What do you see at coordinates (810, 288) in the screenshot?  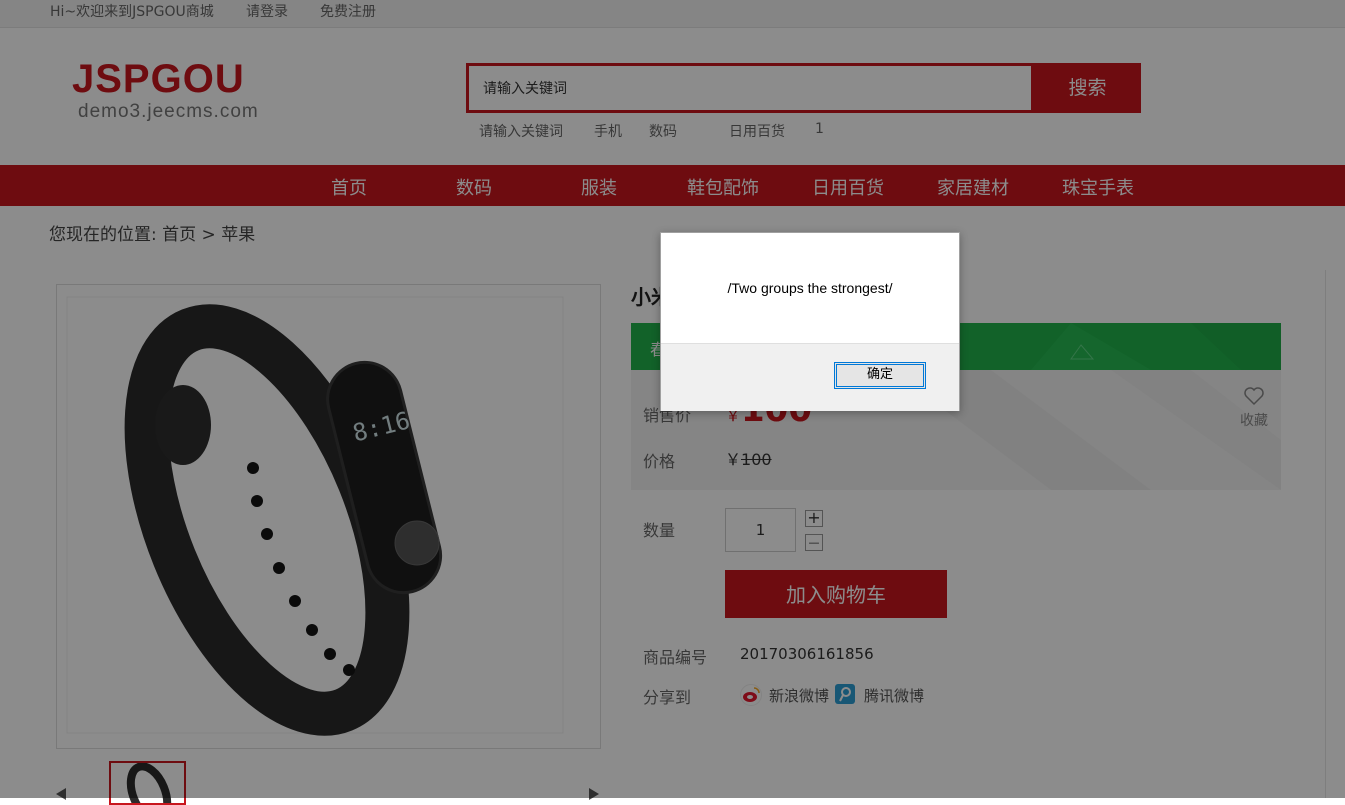 I see `alert-message: /Two groups the strongest/` at bounding box center [810, 288].